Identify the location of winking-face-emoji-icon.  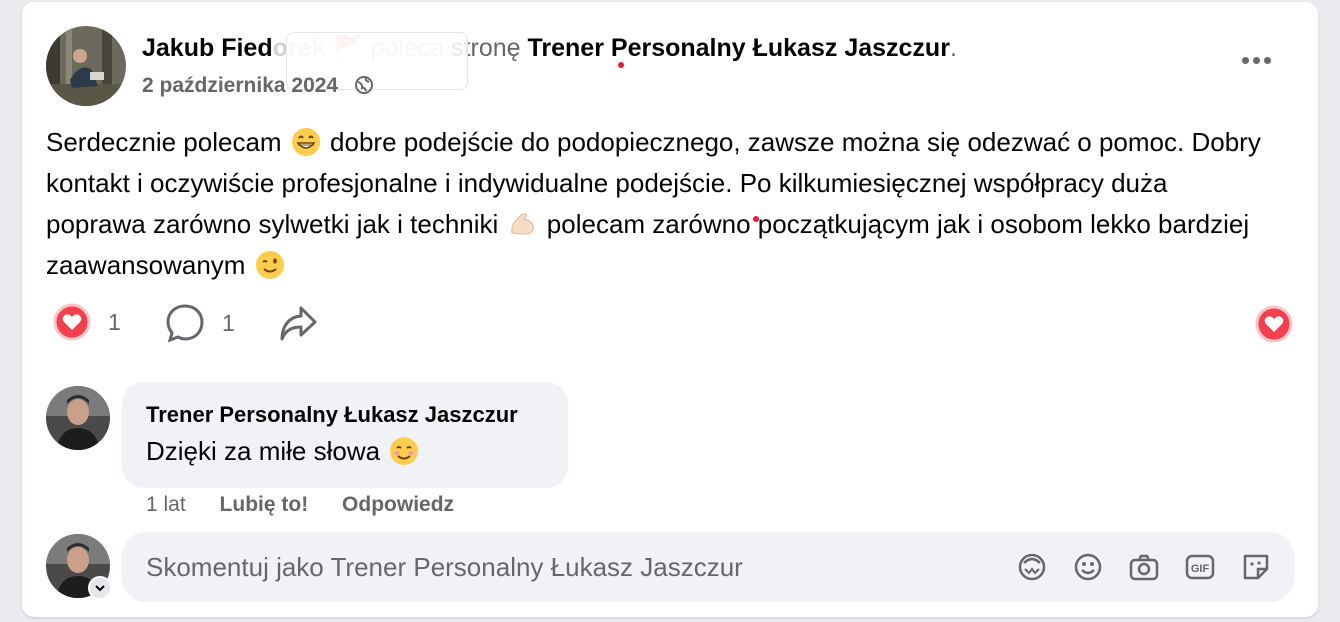
(269, 265).